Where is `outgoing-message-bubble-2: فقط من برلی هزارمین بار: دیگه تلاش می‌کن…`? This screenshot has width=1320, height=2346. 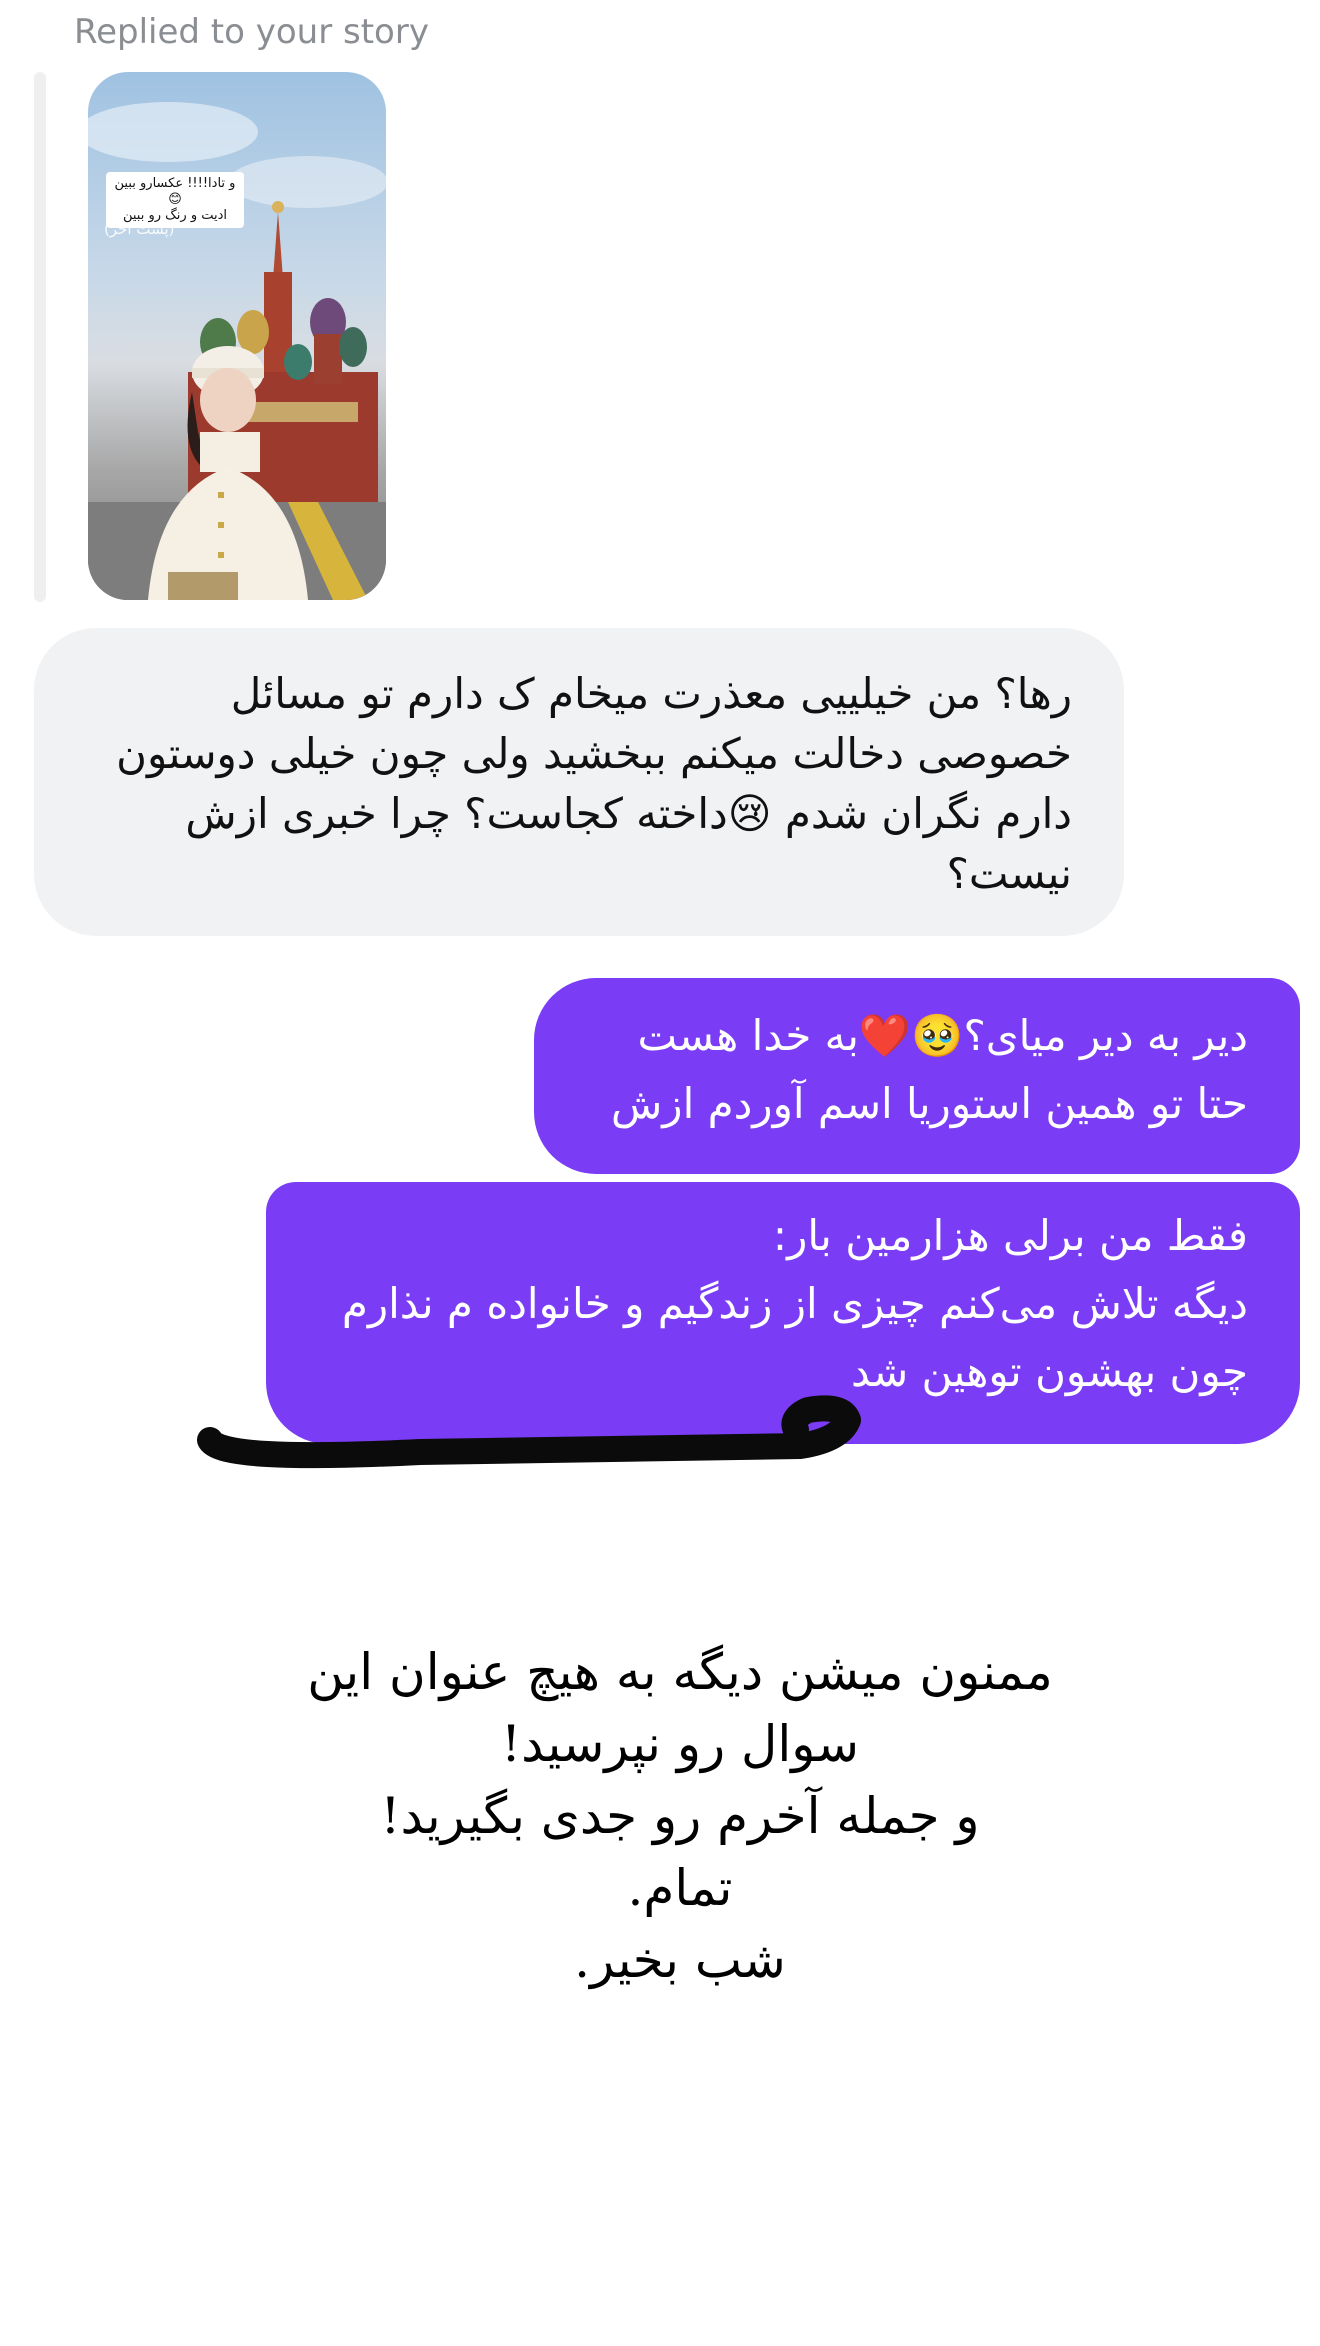
outgoing-message-bubble-2: فقط من برلی هزارمین بار: دیگه تلاش می‌کن… is located at coordinates (783, 1313).